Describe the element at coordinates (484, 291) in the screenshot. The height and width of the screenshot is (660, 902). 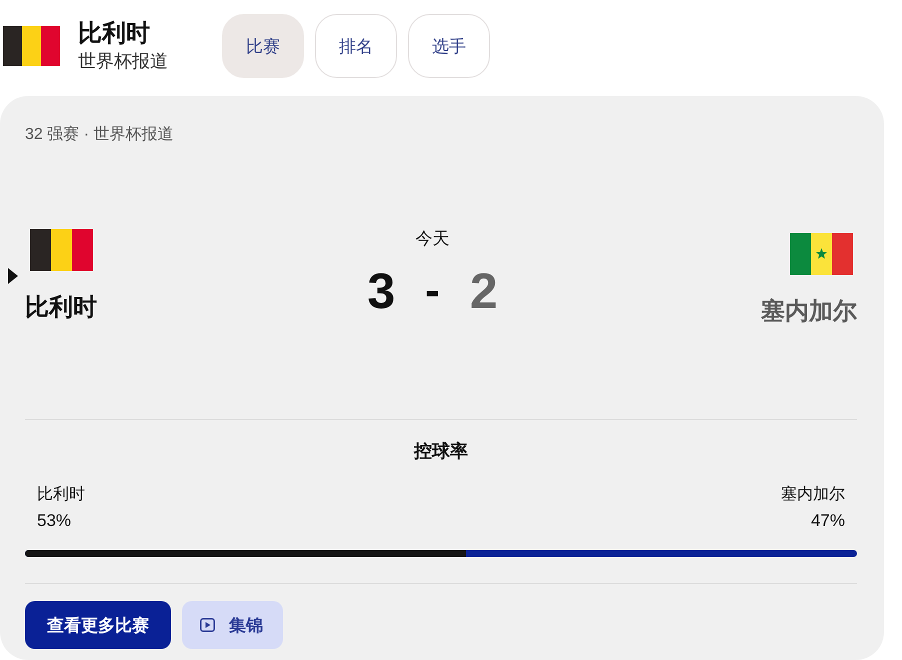
I see `score: 2` at that location.